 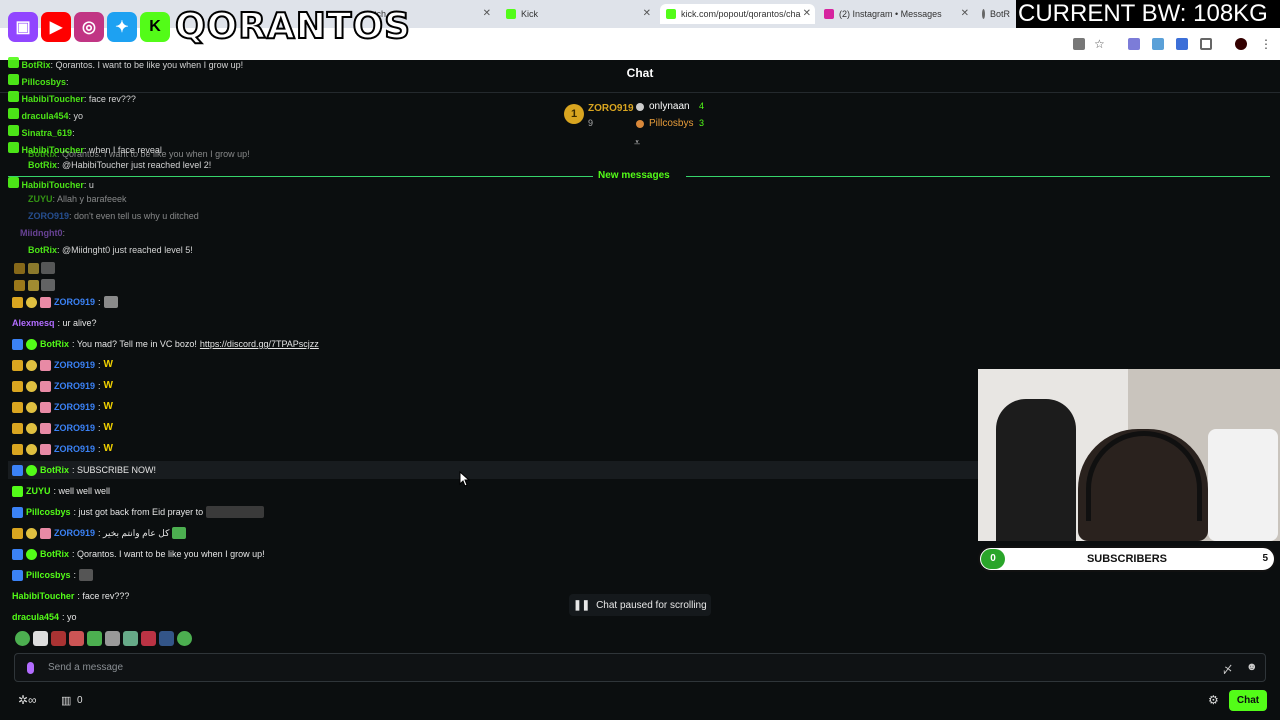 I want to click on gifter-name: ZORO919, so click(x=611, y=108).